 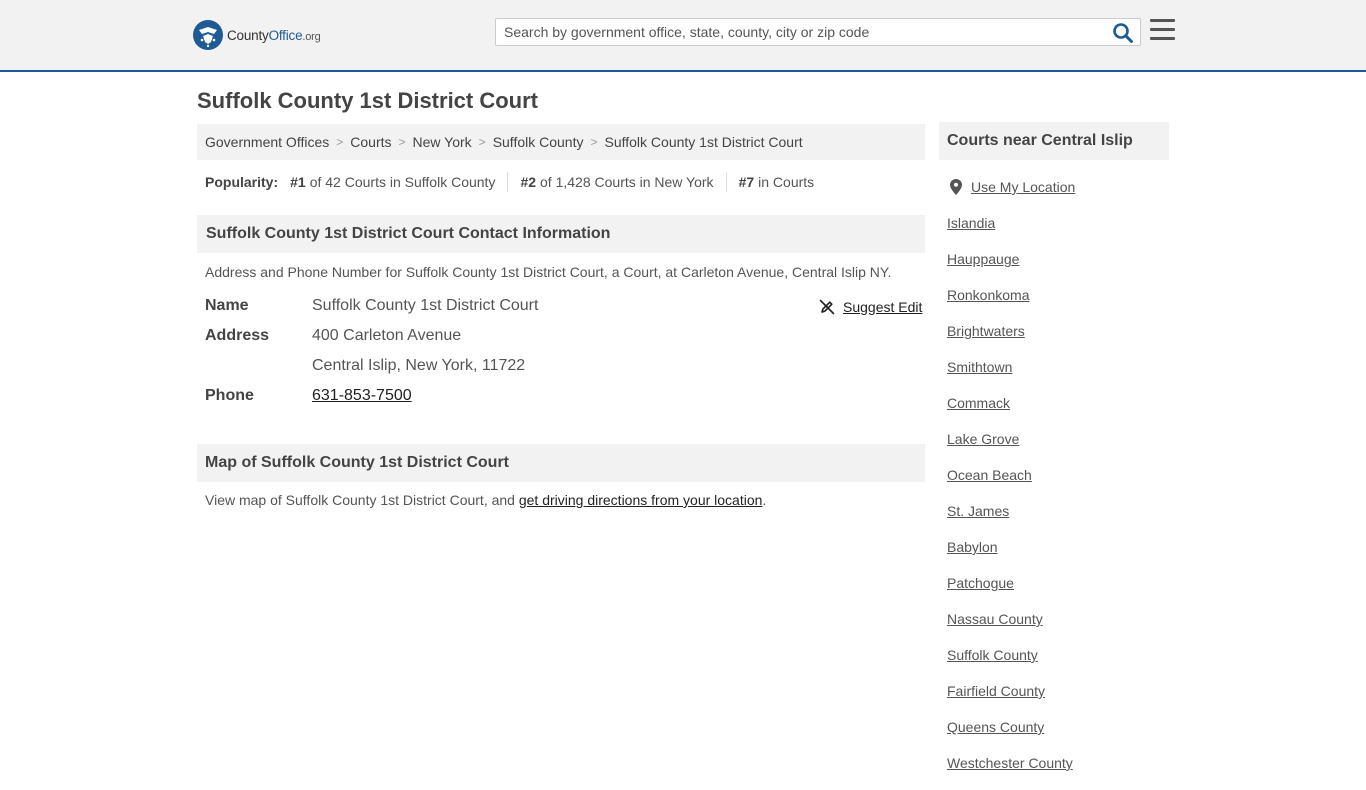 I want to click on nearby-link-fairfield-county: Fairfield County, so click(x=996, y=691).